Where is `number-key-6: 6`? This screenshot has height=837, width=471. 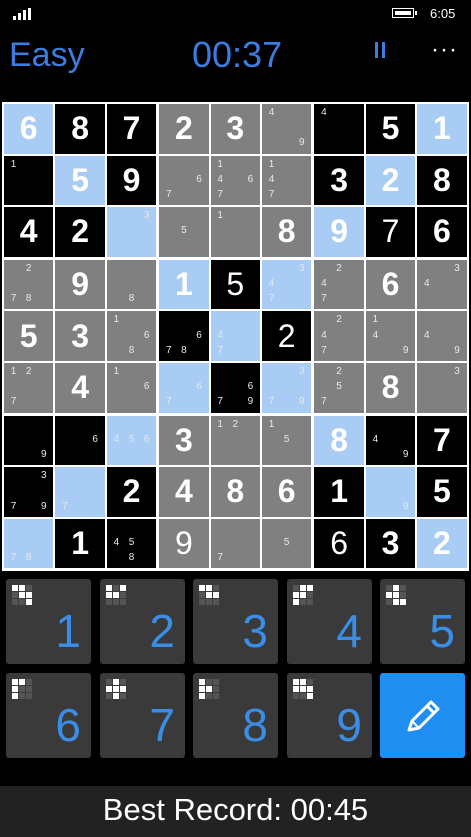
number-key-6: 6 is located at coordinates (48, 715).